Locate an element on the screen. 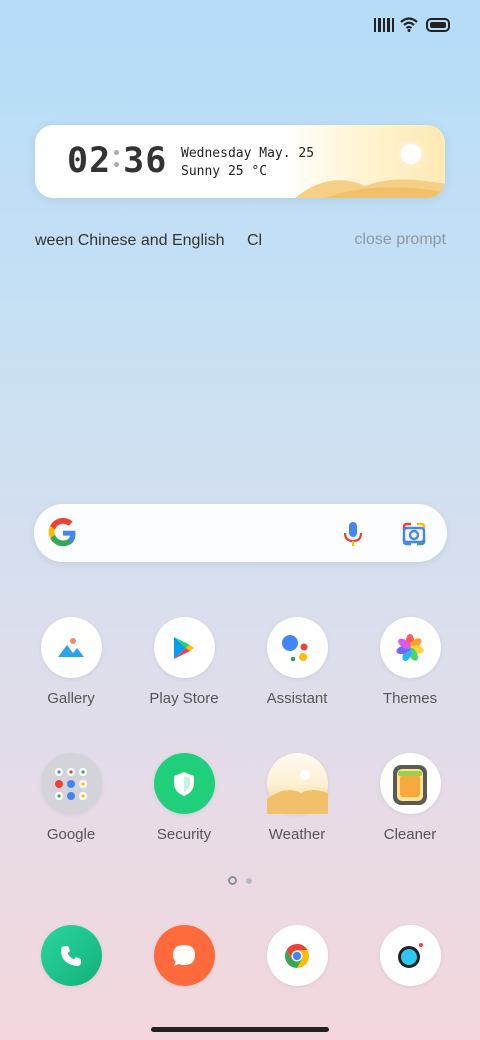 Image resolution: width=480 pixels, height=1040 pixels. page-indicator is located at coordinates (240, 880).